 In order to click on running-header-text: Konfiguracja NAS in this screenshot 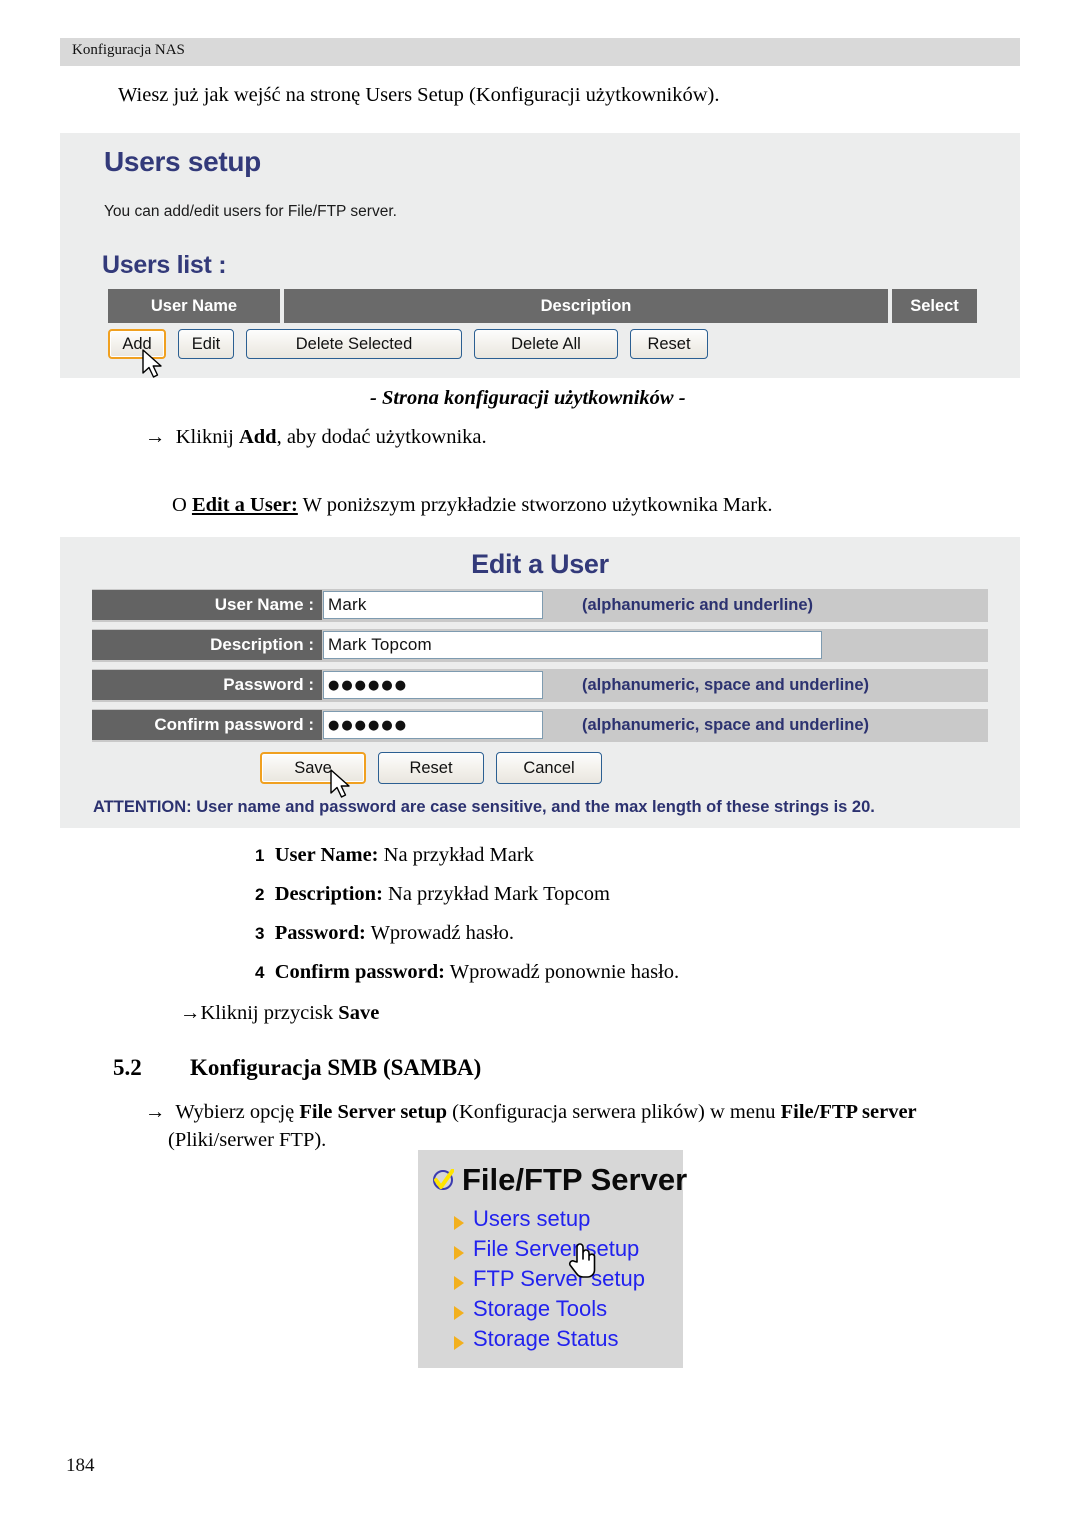, I will do `click(128, 50)`.